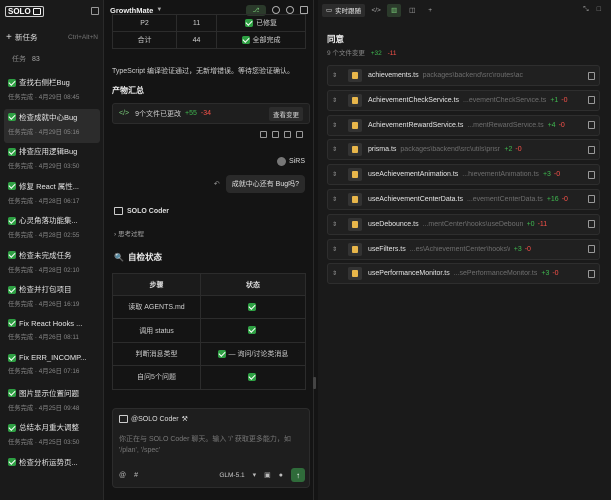  What do you see at coordinates (394, 10) in the screenshot?
I see `diff-icon: ▥` at bounding box center [394, 10].